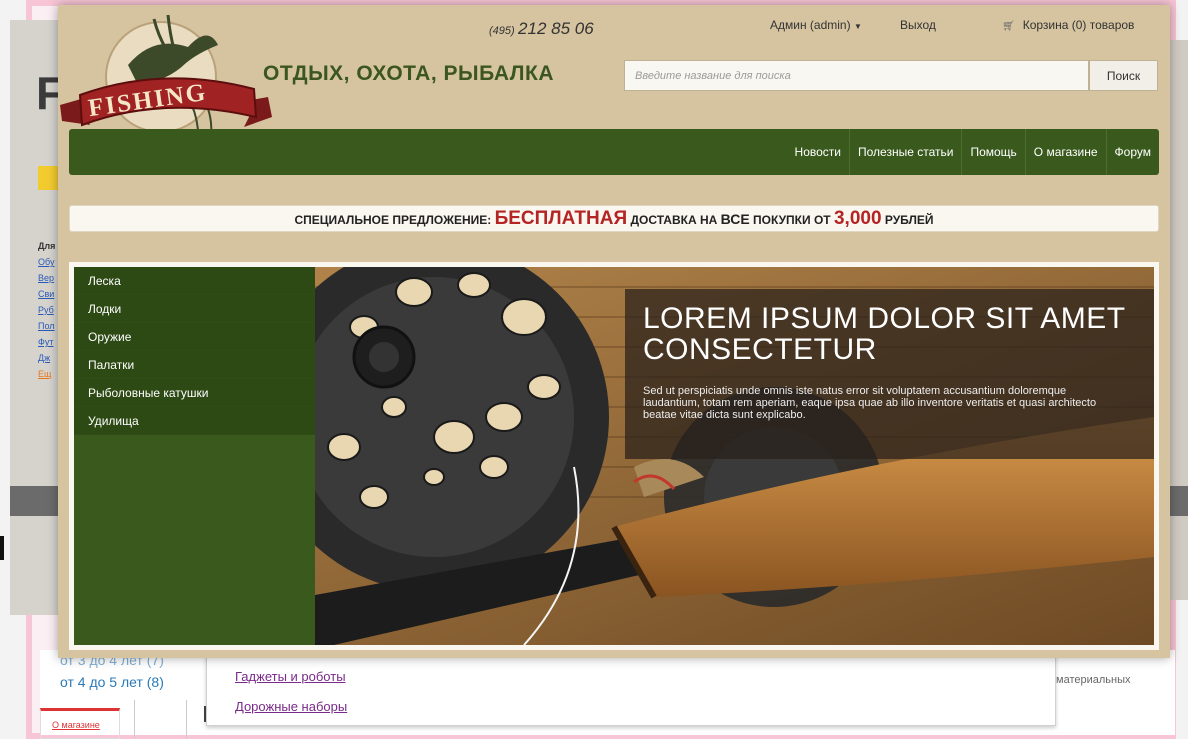  I want to click on cart-link: 🛒︎ Корзина (0) товаров, so click(1068, 25).